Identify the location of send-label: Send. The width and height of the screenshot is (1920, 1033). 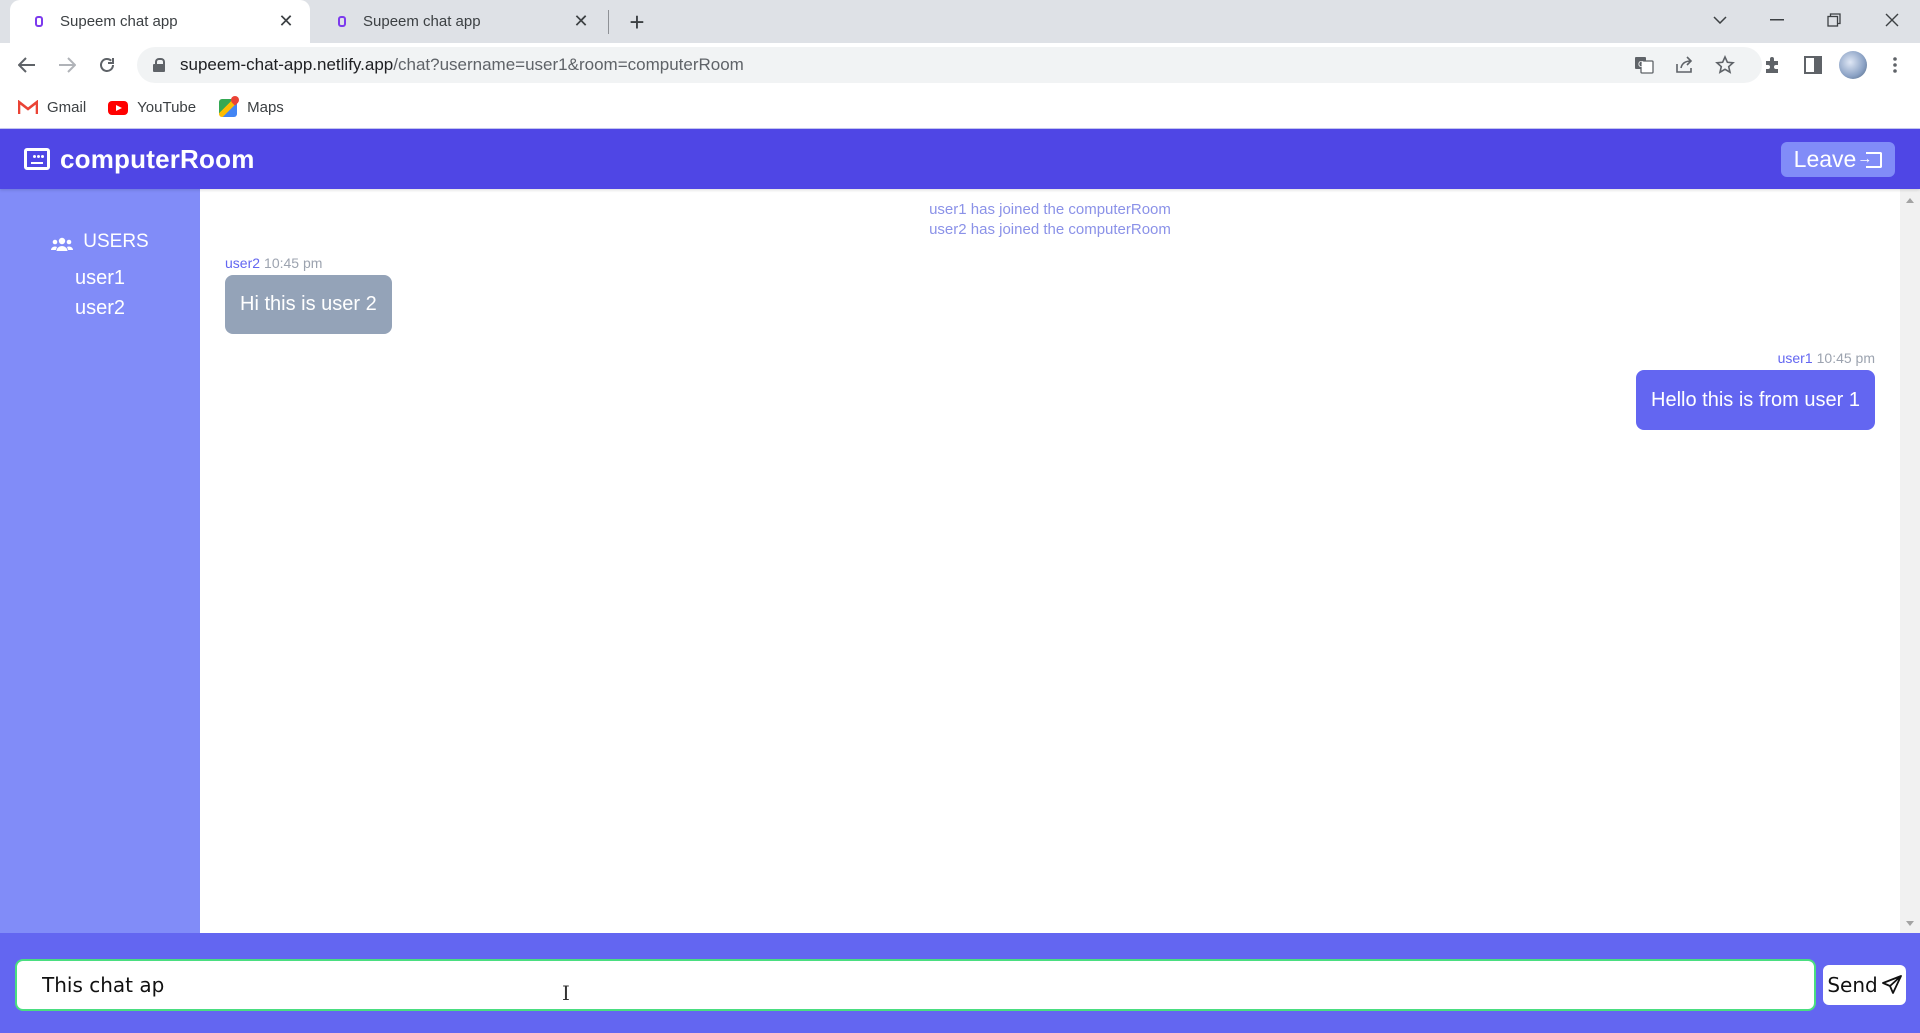
(1852, 985).